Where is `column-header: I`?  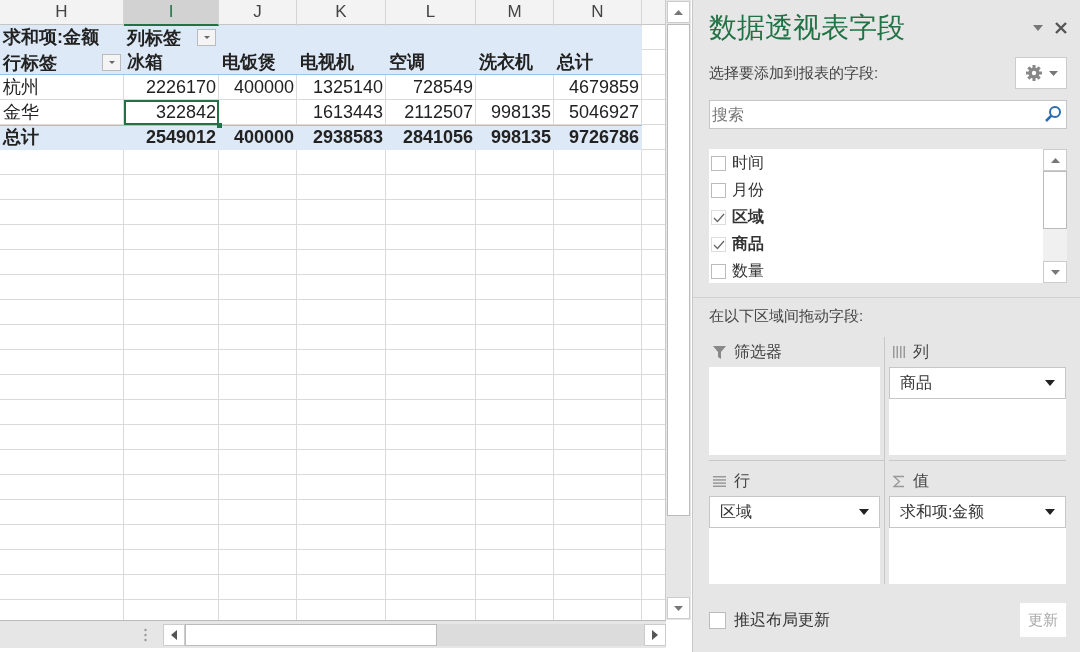 column-header: I is located at coordinates (171, 13).